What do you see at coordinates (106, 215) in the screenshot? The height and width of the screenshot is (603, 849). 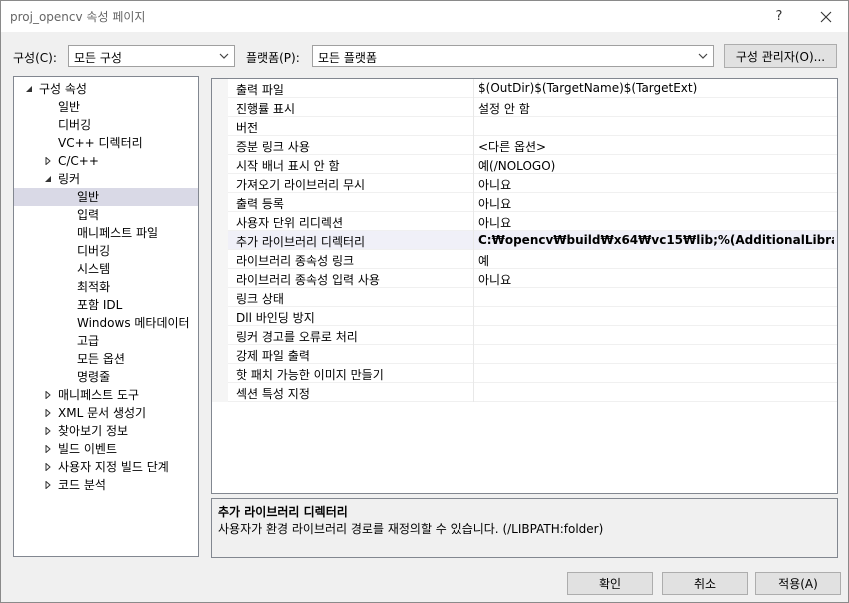 I see `tree-item: 입력` at bounding box center [106, 215].